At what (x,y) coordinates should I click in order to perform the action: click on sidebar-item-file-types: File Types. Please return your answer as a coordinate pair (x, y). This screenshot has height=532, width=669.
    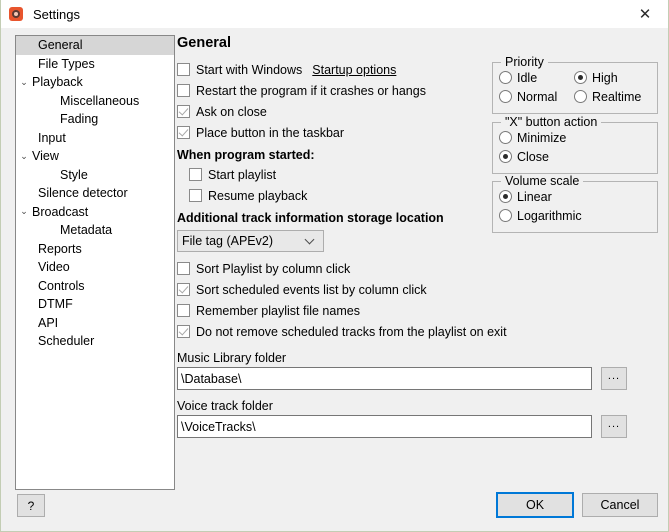
    Looking at the image, I should click on (95, 64).